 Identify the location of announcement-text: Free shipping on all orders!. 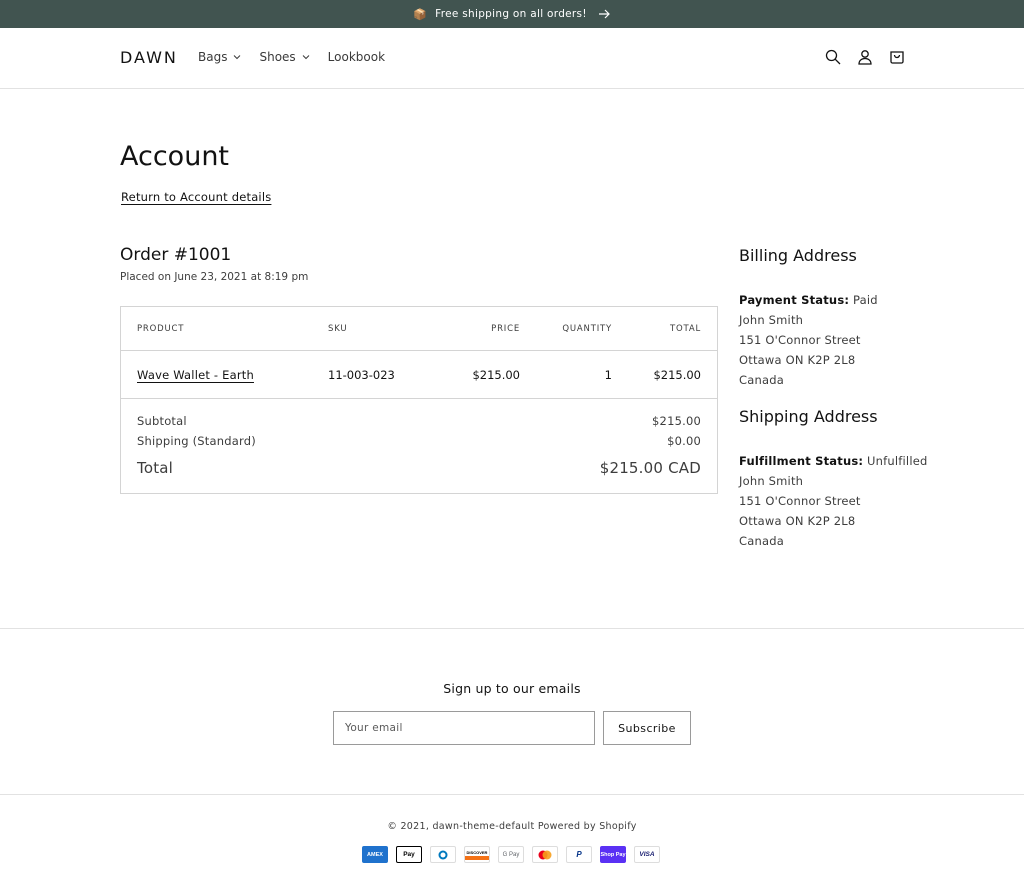
(511, 14).